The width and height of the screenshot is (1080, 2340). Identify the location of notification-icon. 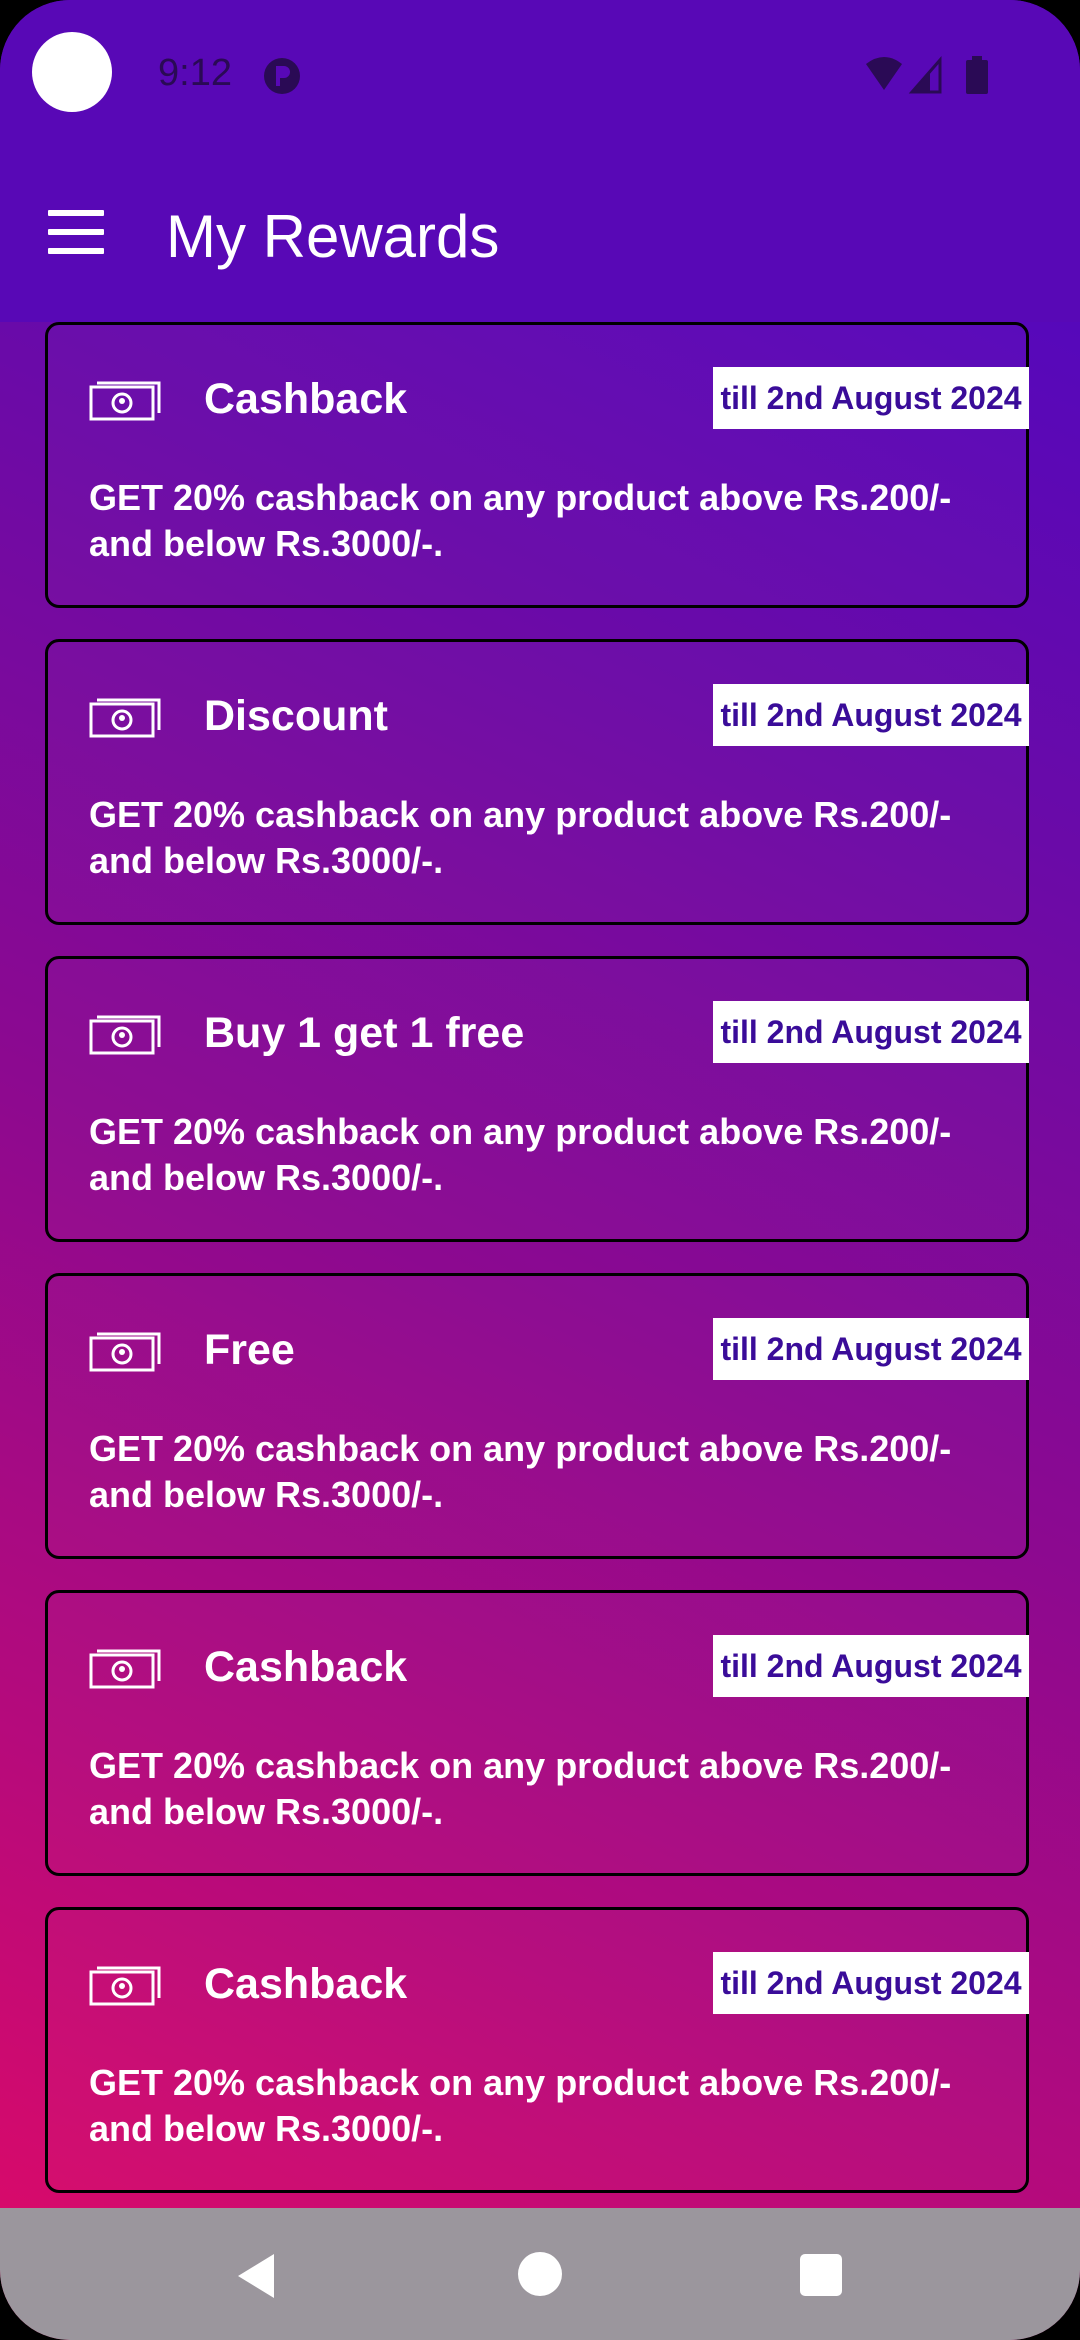
(282, 76).